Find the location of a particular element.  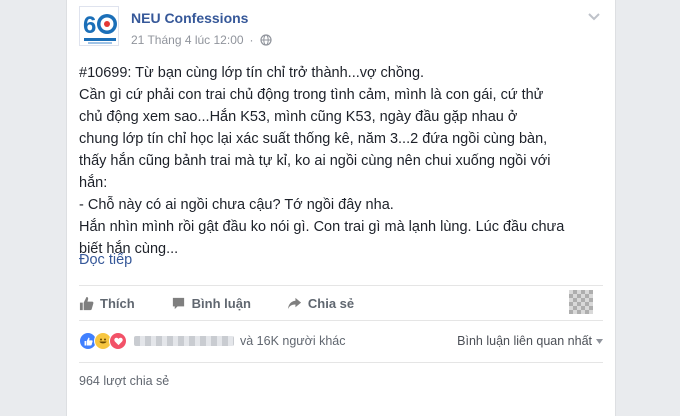

like-button: Thích is located at coordinates (107, 303).